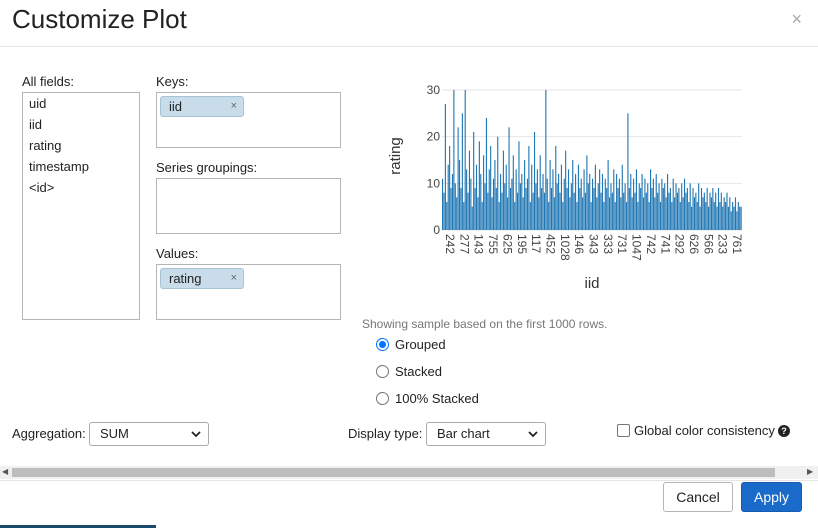 The width and height of the screenshot is (818, 528). I want to click on x-tick-label: 1047, so click(637, 247).